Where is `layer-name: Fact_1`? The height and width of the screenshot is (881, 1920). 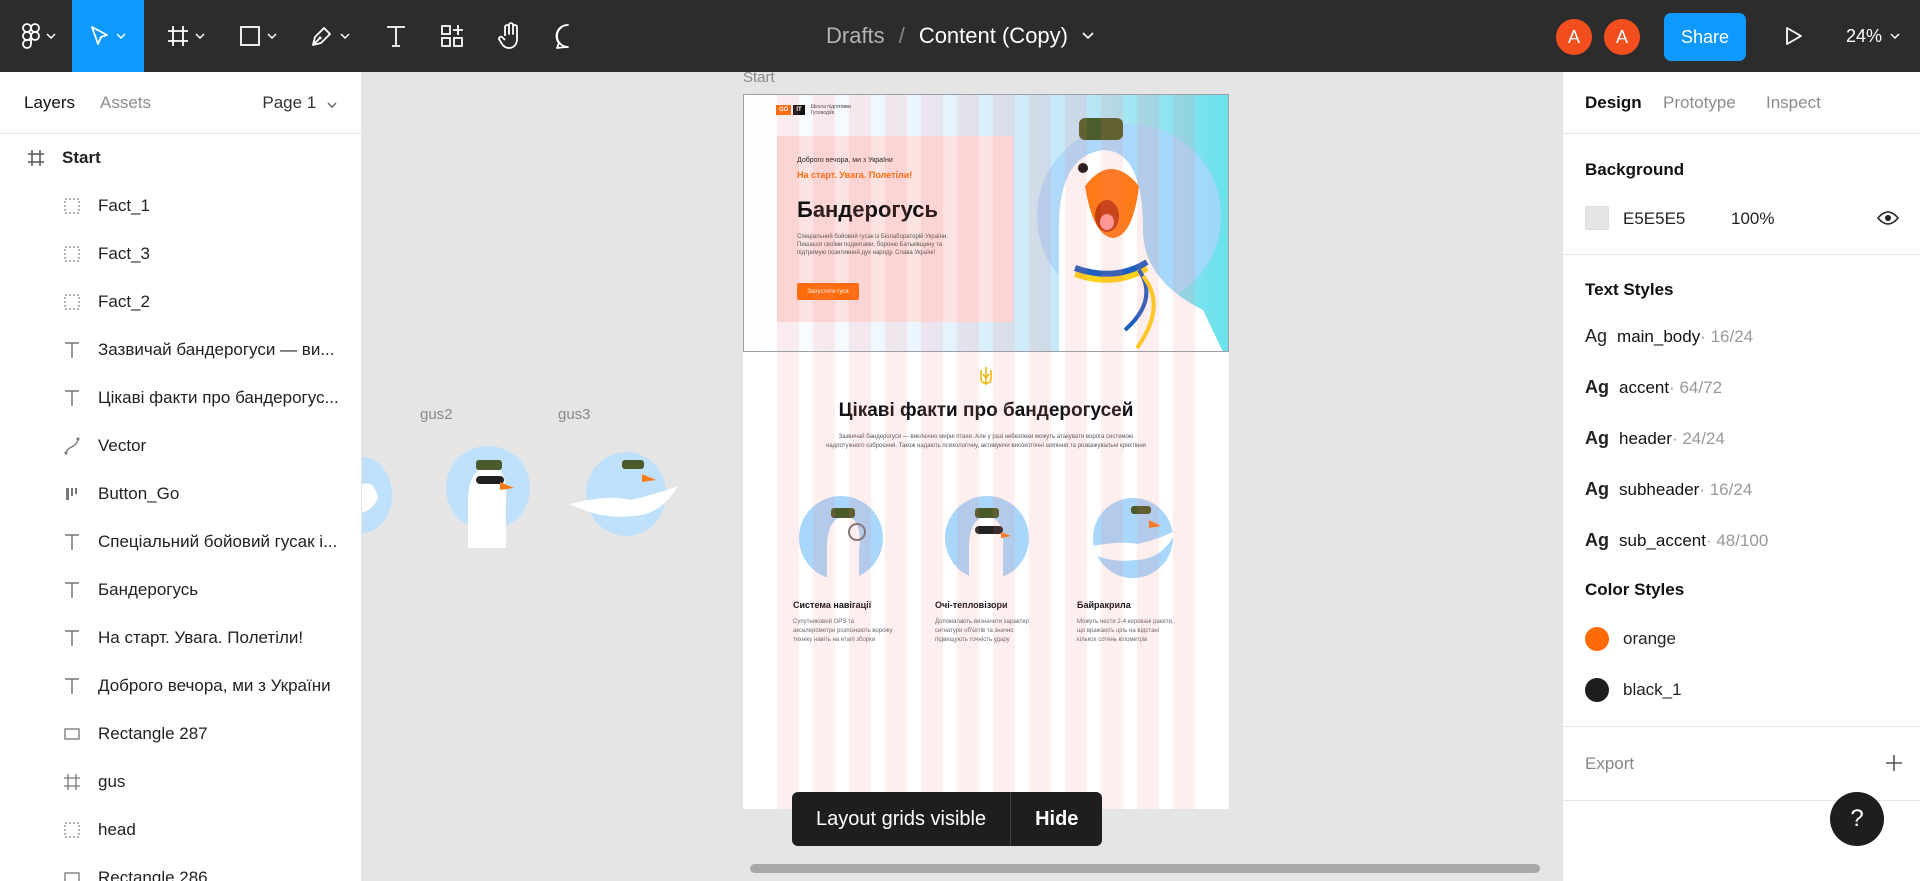 layer-name: Fact_1 is located at coordinates (124, 205).